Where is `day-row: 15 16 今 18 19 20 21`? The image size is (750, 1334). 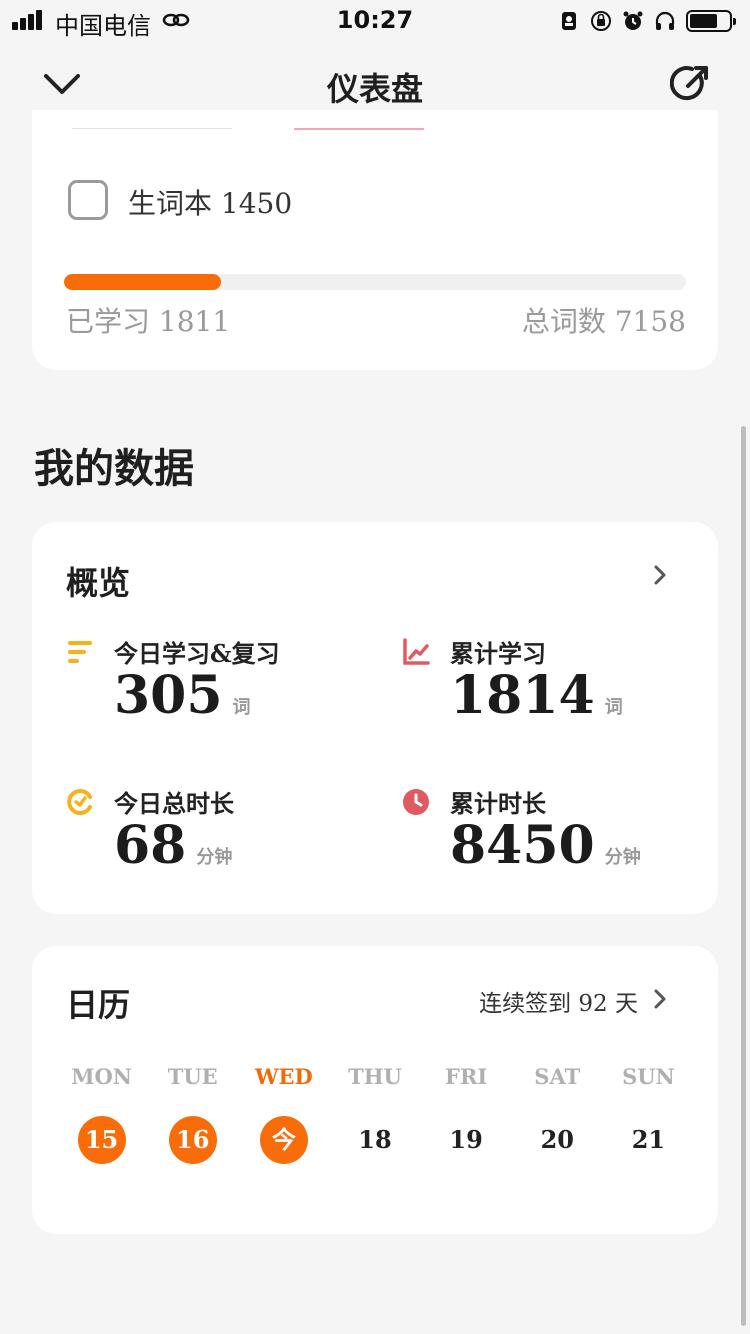 day-row: 15 16 今 18 19 20 21 is located at coordinates (375, 1140).